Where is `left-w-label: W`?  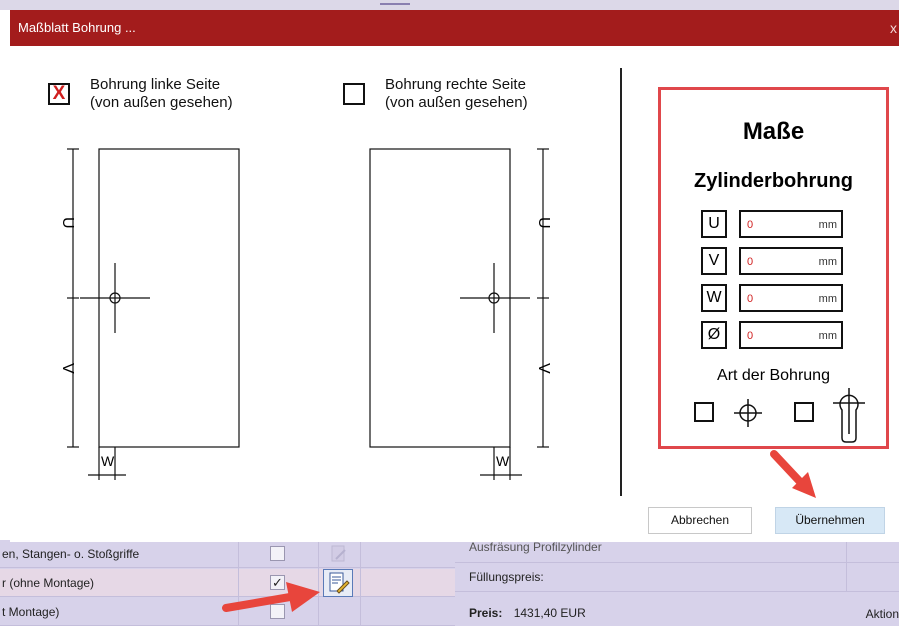 left-w-label: W is located at coordinates (108, 461).